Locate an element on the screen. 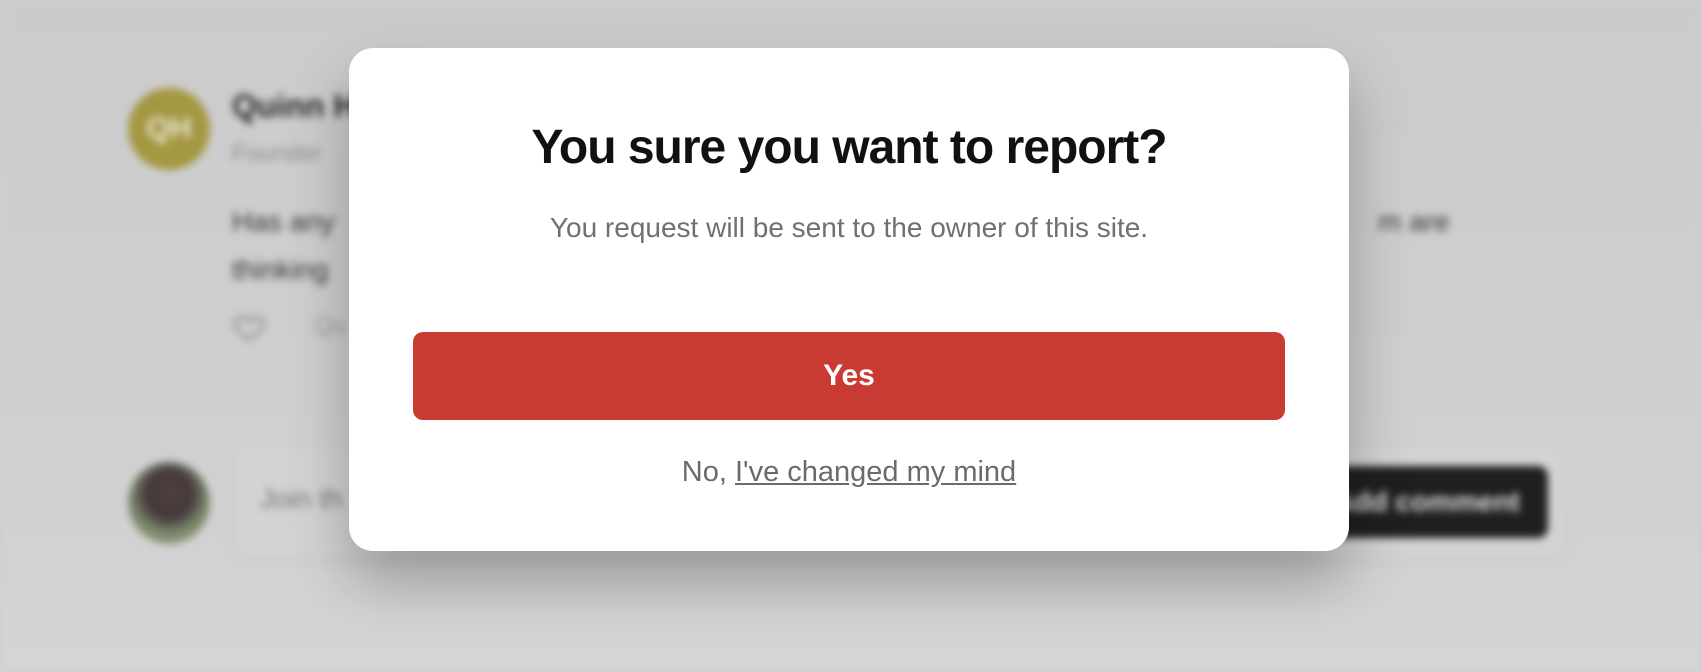 This screenshot has height=672, width=1702. cancel-link: I've changed my mind is located at coordinates (875, 472).